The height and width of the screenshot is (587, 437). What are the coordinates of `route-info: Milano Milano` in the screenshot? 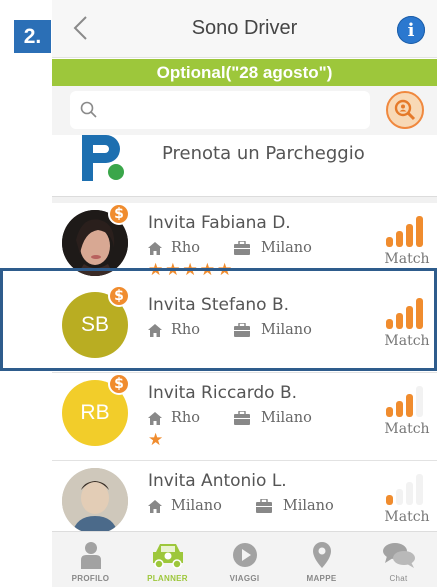 It's located at (241, 506).